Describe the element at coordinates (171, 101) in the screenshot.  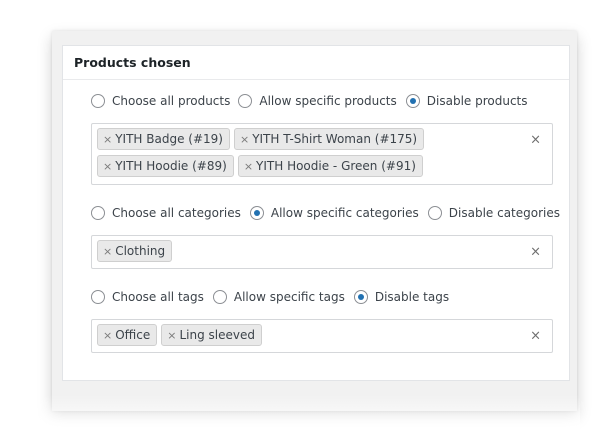
I see `radio-label: Choose all products` at that location.